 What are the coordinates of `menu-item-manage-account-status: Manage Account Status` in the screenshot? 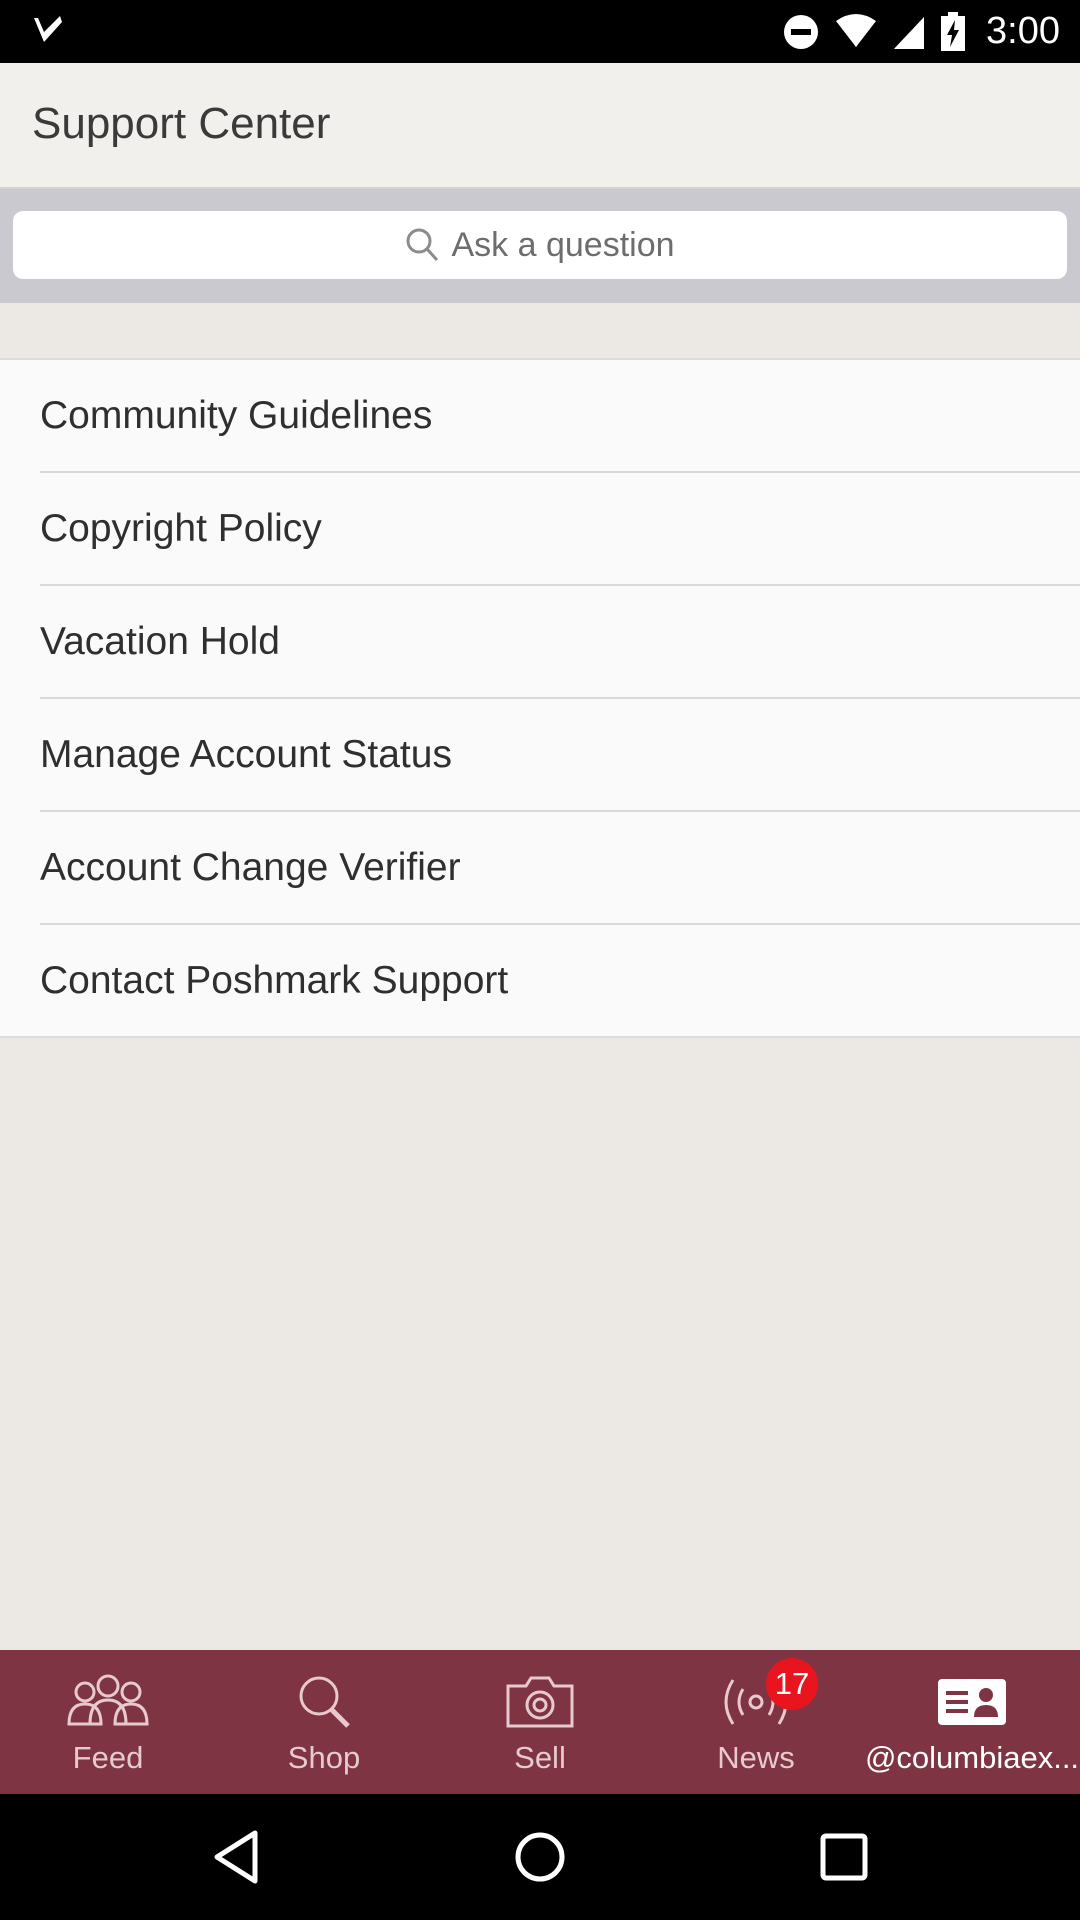 It's located at (560, 755).